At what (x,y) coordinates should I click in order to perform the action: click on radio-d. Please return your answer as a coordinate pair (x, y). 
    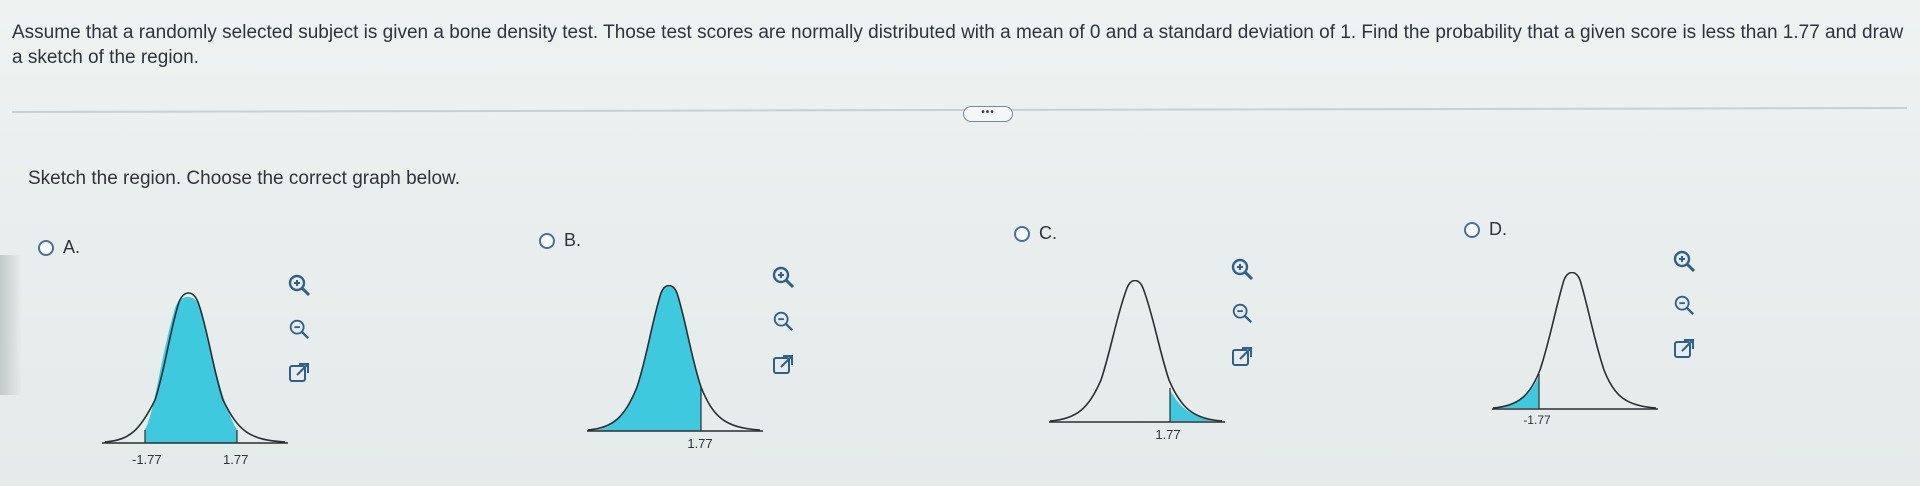
    Looking at the image, I should click on (1472, 229).